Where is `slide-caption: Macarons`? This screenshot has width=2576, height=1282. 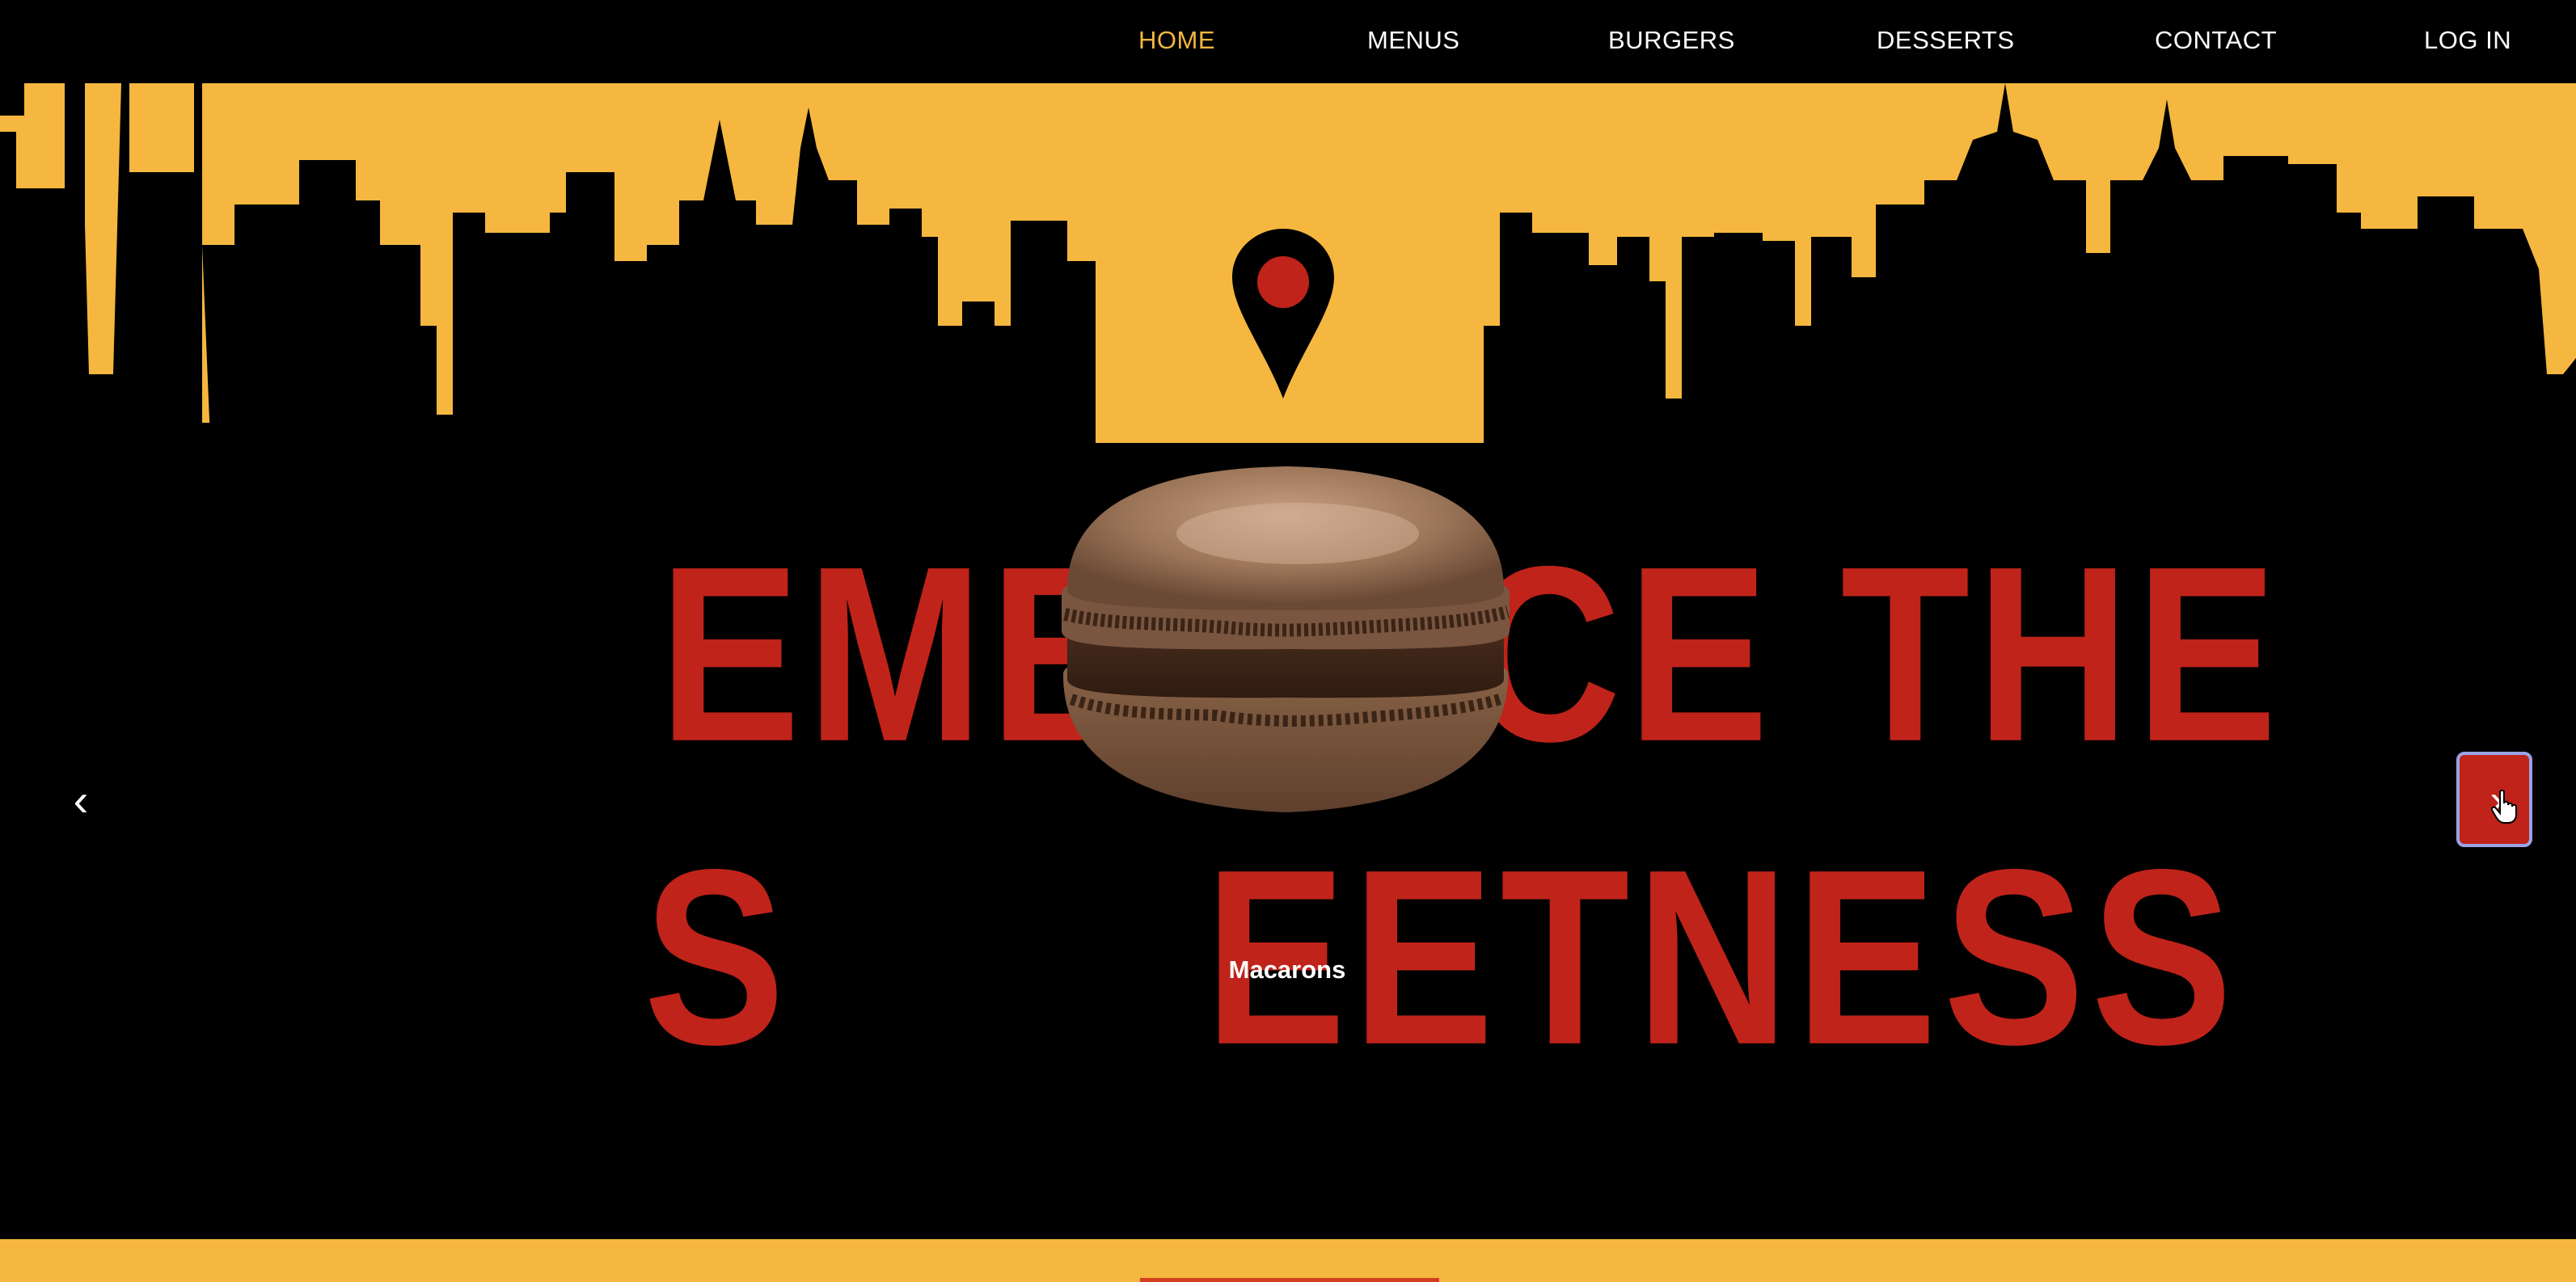
slide-caption: Macarons is located at coordinates (1287, 970).